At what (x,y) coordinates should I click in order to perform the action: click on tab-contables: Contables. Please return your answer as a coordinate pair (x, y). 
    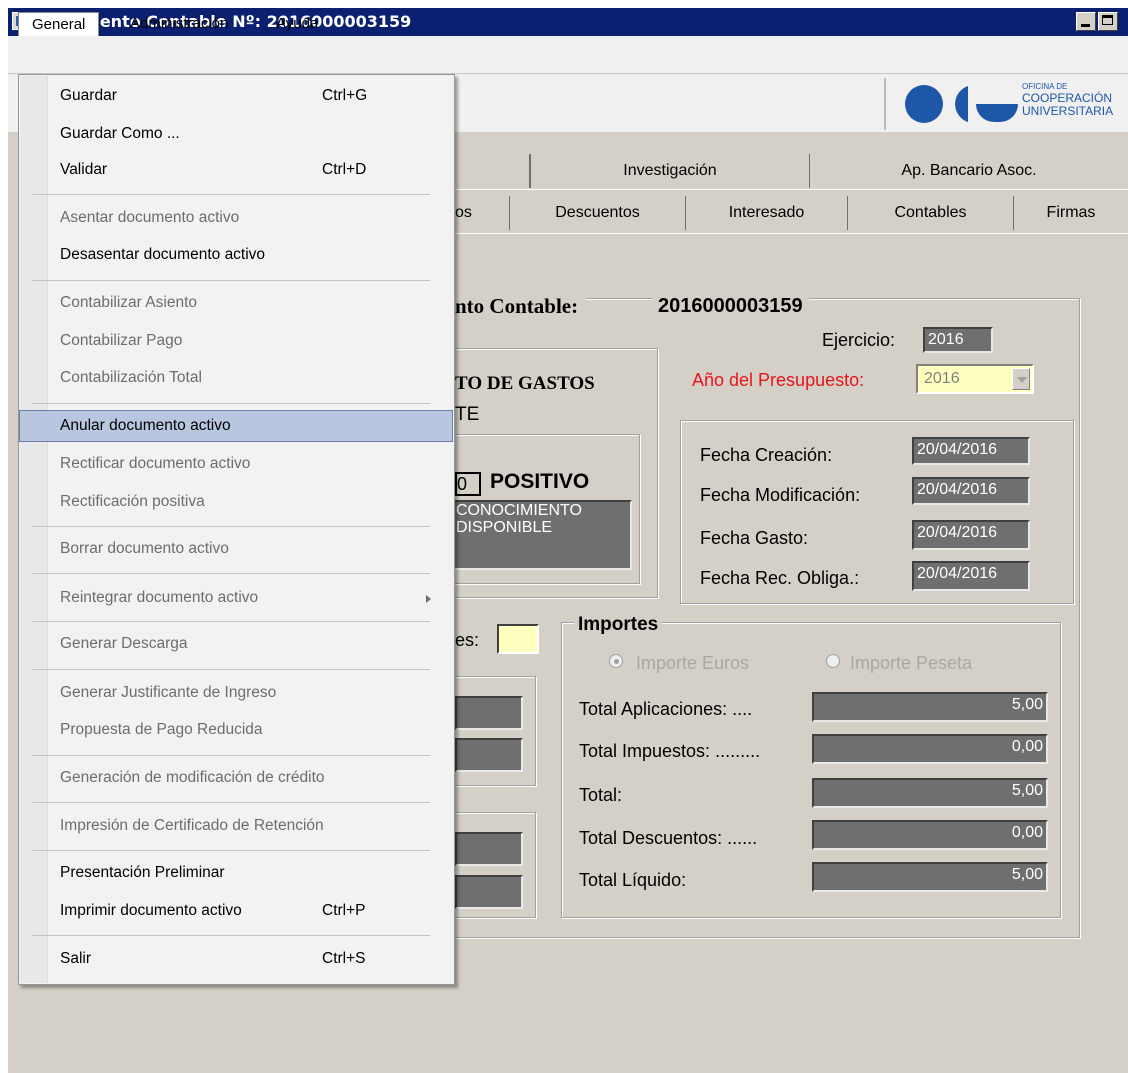
    Looking at the image, I should click on (931, 213).